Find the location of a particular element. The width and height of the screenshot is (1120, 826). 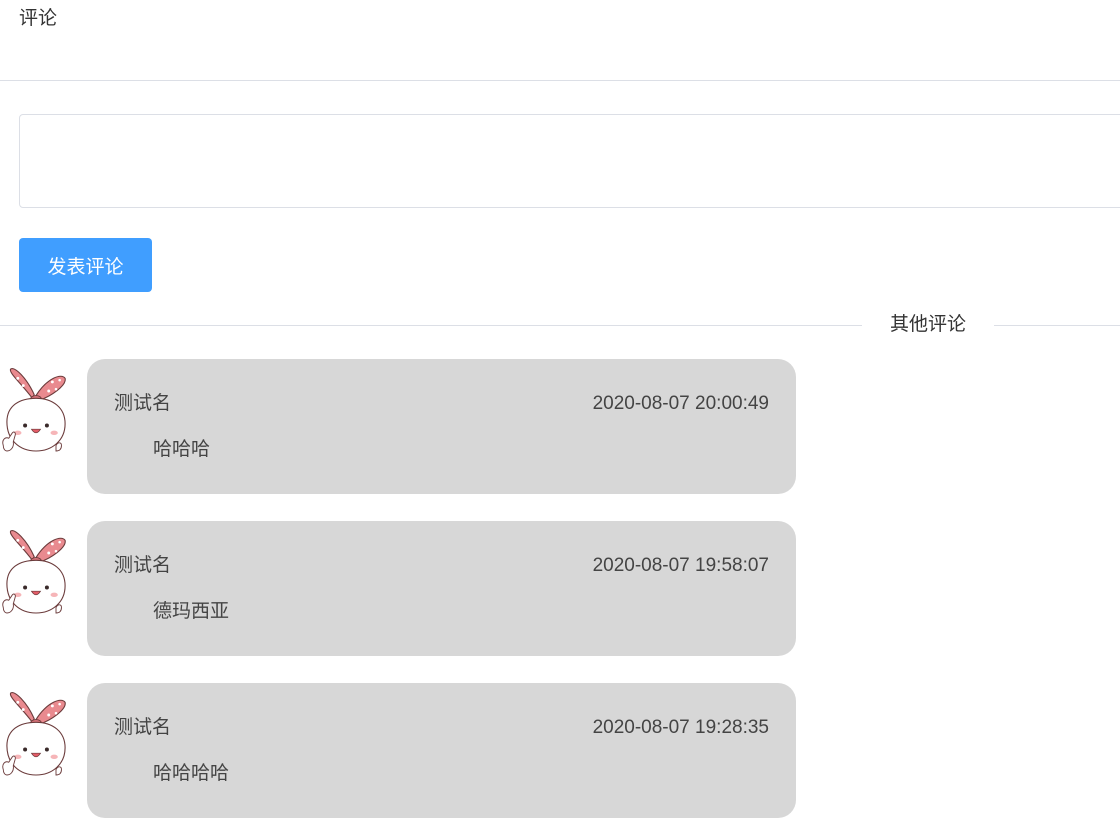

comment-content: 哈哈哈 is located at coordinates (182, 449).